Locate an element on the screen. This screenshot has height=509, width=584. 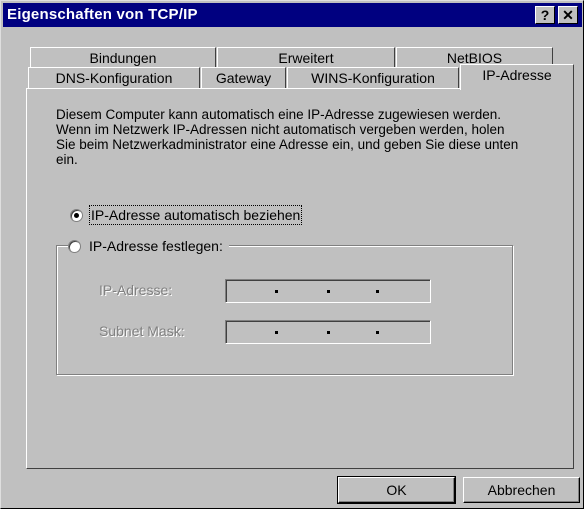
radio-auto-label: IP-Adresse automatisch beziehen is located at coordinates (195, 215).